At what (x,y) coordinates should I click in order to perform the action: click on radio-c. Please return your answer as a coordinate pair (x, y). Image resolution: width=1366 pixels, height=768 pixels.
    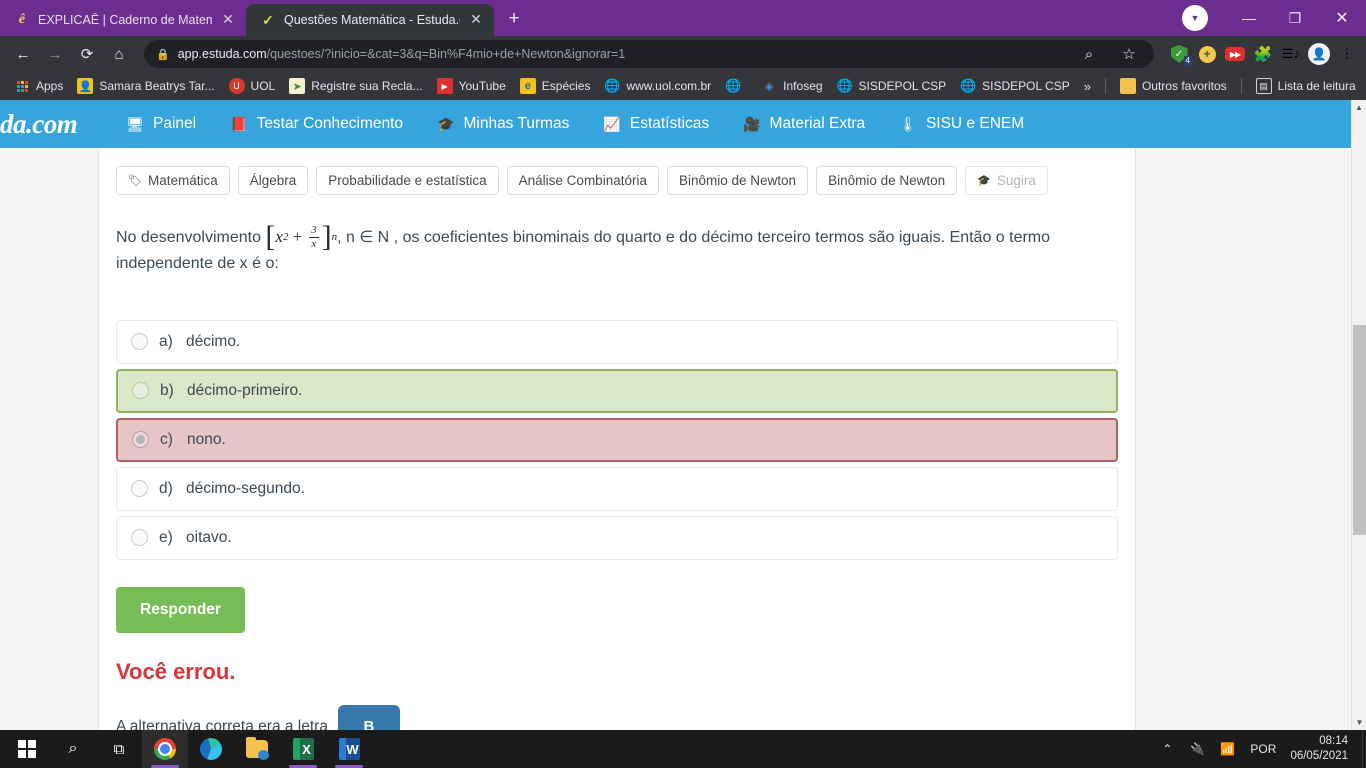
    Looking at the image, I should click on (140, 440).